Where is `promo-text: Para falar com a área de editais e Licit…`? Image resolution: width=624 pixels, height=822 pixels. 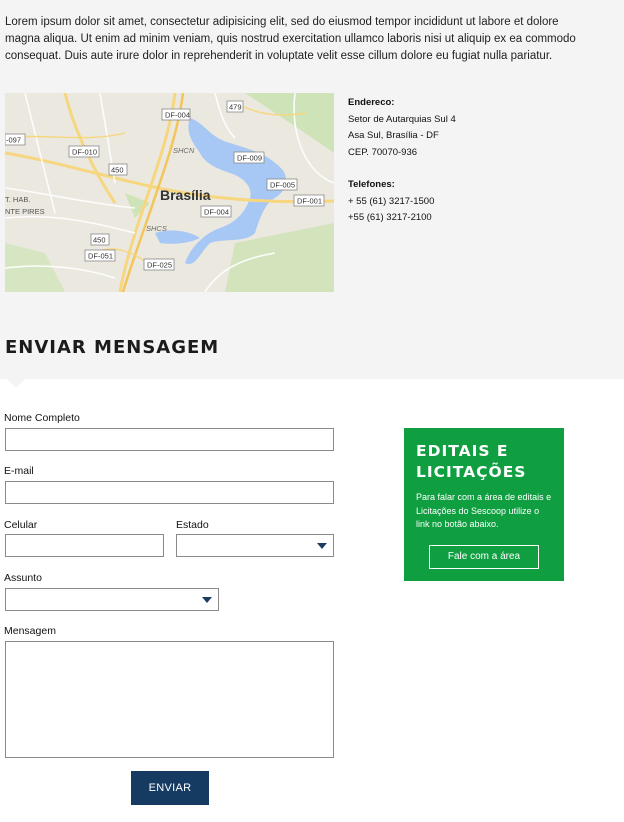 promo-text: Para falar com a área de editais e Licit… is located at coordinates (484, 510).